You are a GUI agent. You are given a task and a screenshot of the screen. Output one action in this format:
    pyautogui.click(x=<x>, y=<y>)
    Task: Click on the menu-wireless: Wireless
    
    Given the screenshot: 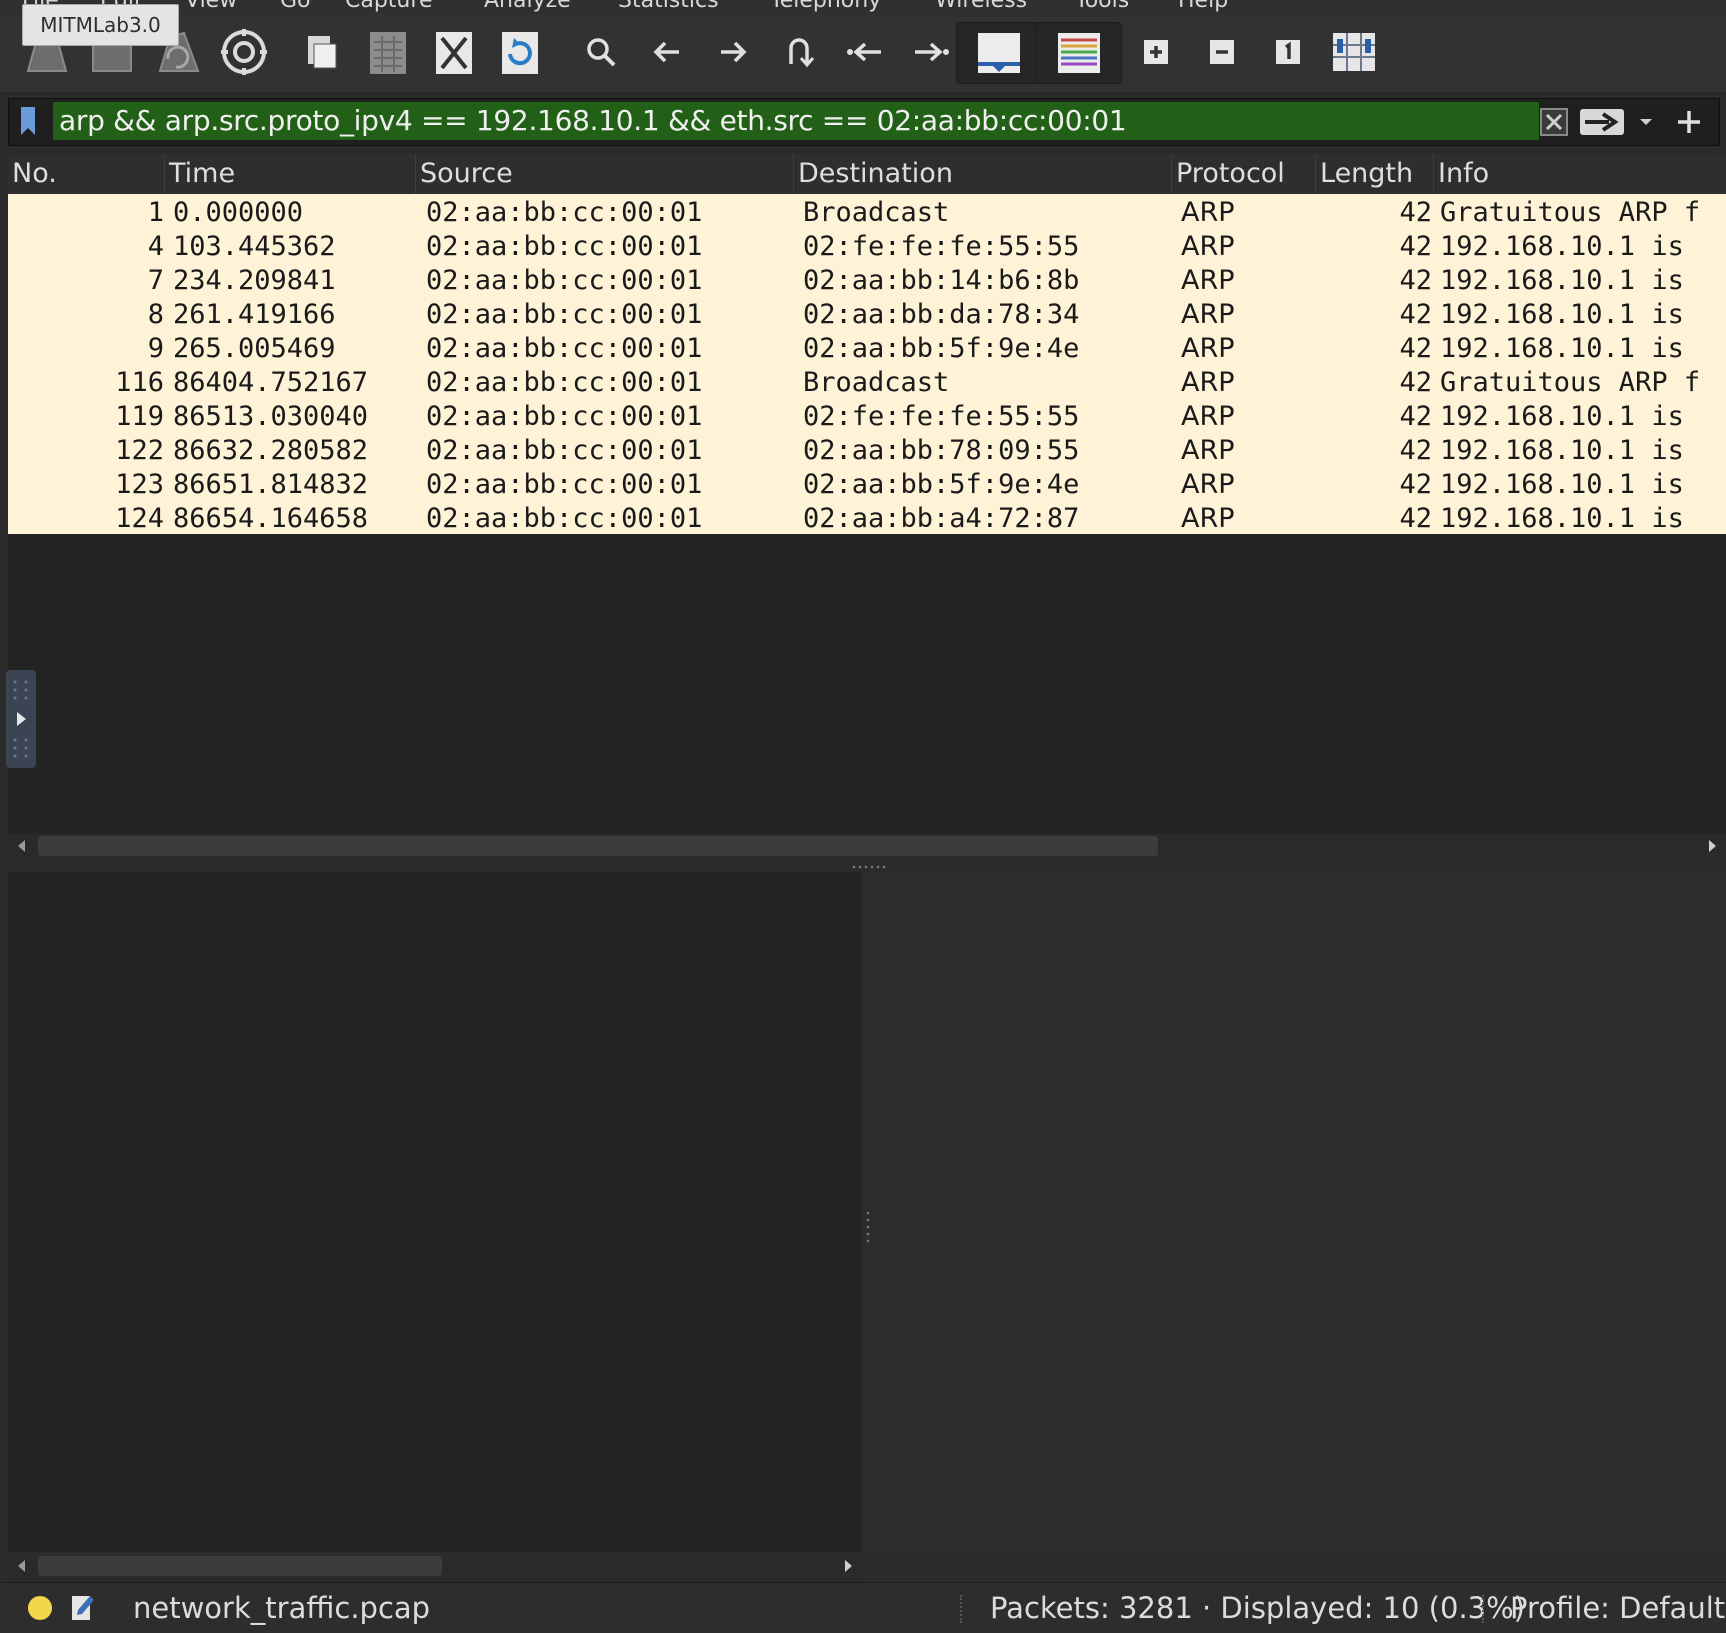 What is the action you would take?
    pyautogui.click(x=981, y=6)
    